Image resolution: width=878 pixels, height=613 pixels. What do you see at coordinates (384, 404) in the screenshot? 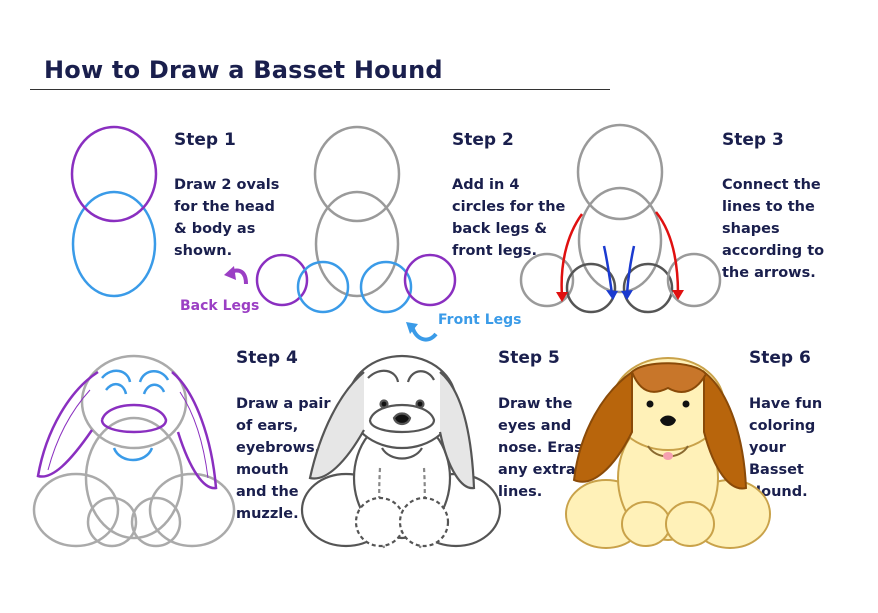
I see `step-5-left-eye` at bounding box center [384, 404].